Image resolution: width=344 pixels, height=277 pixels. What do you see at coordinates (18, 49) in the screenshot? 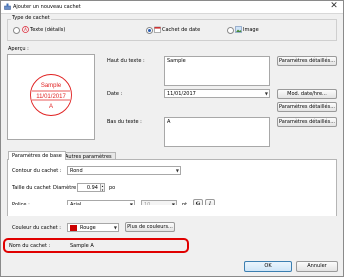
I see `preview-label: Aperçu :` at bounding box center [18, 49].